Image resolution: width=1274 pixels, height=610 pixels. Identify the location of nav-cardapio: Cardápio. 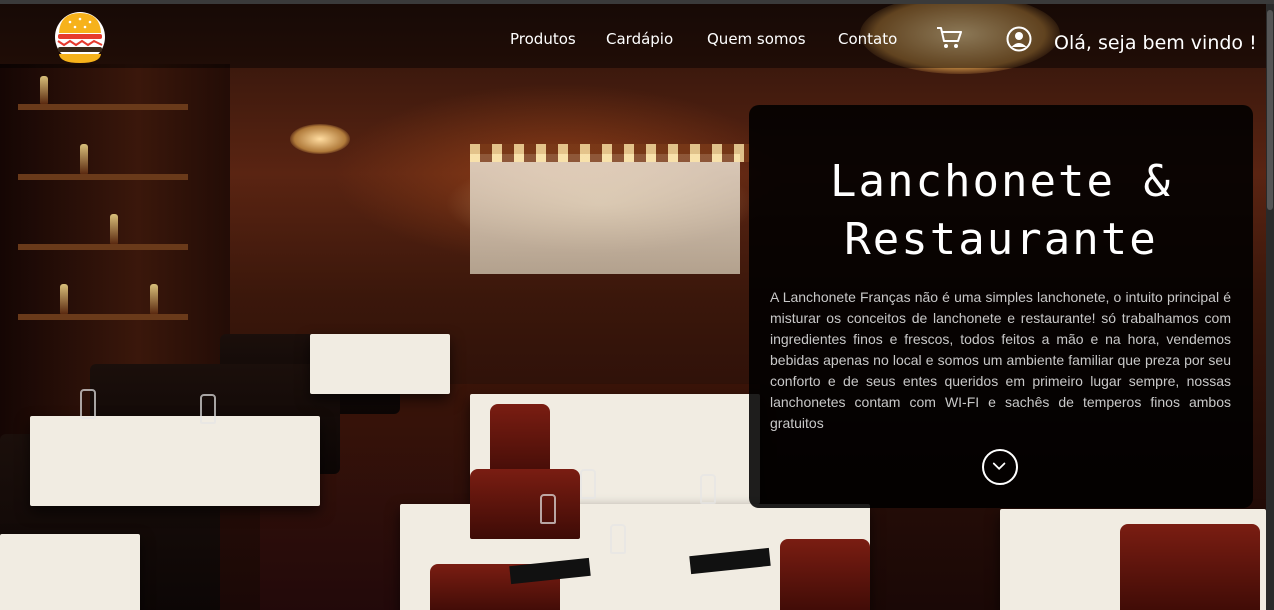
(639, 39).